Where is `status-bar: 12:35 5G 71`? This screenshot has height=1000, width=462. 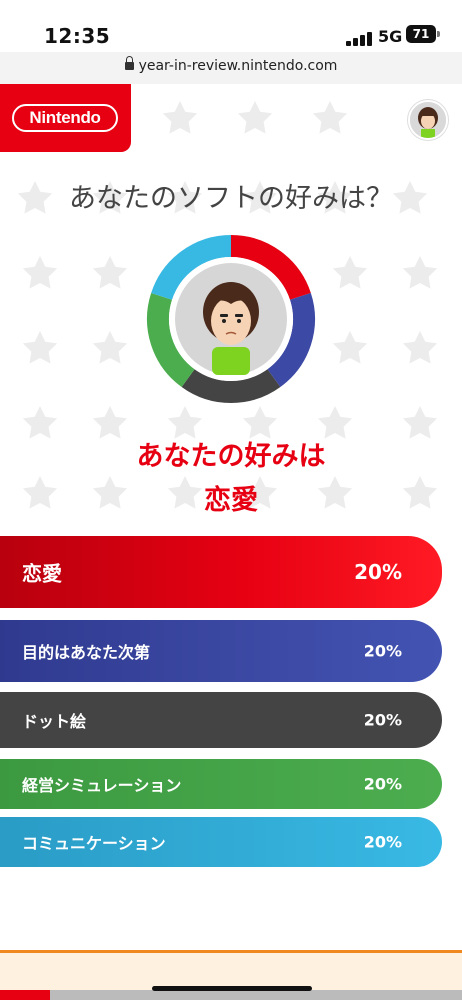 status-bar: 12:35 5G 71 is located at coordinates (231, 26).